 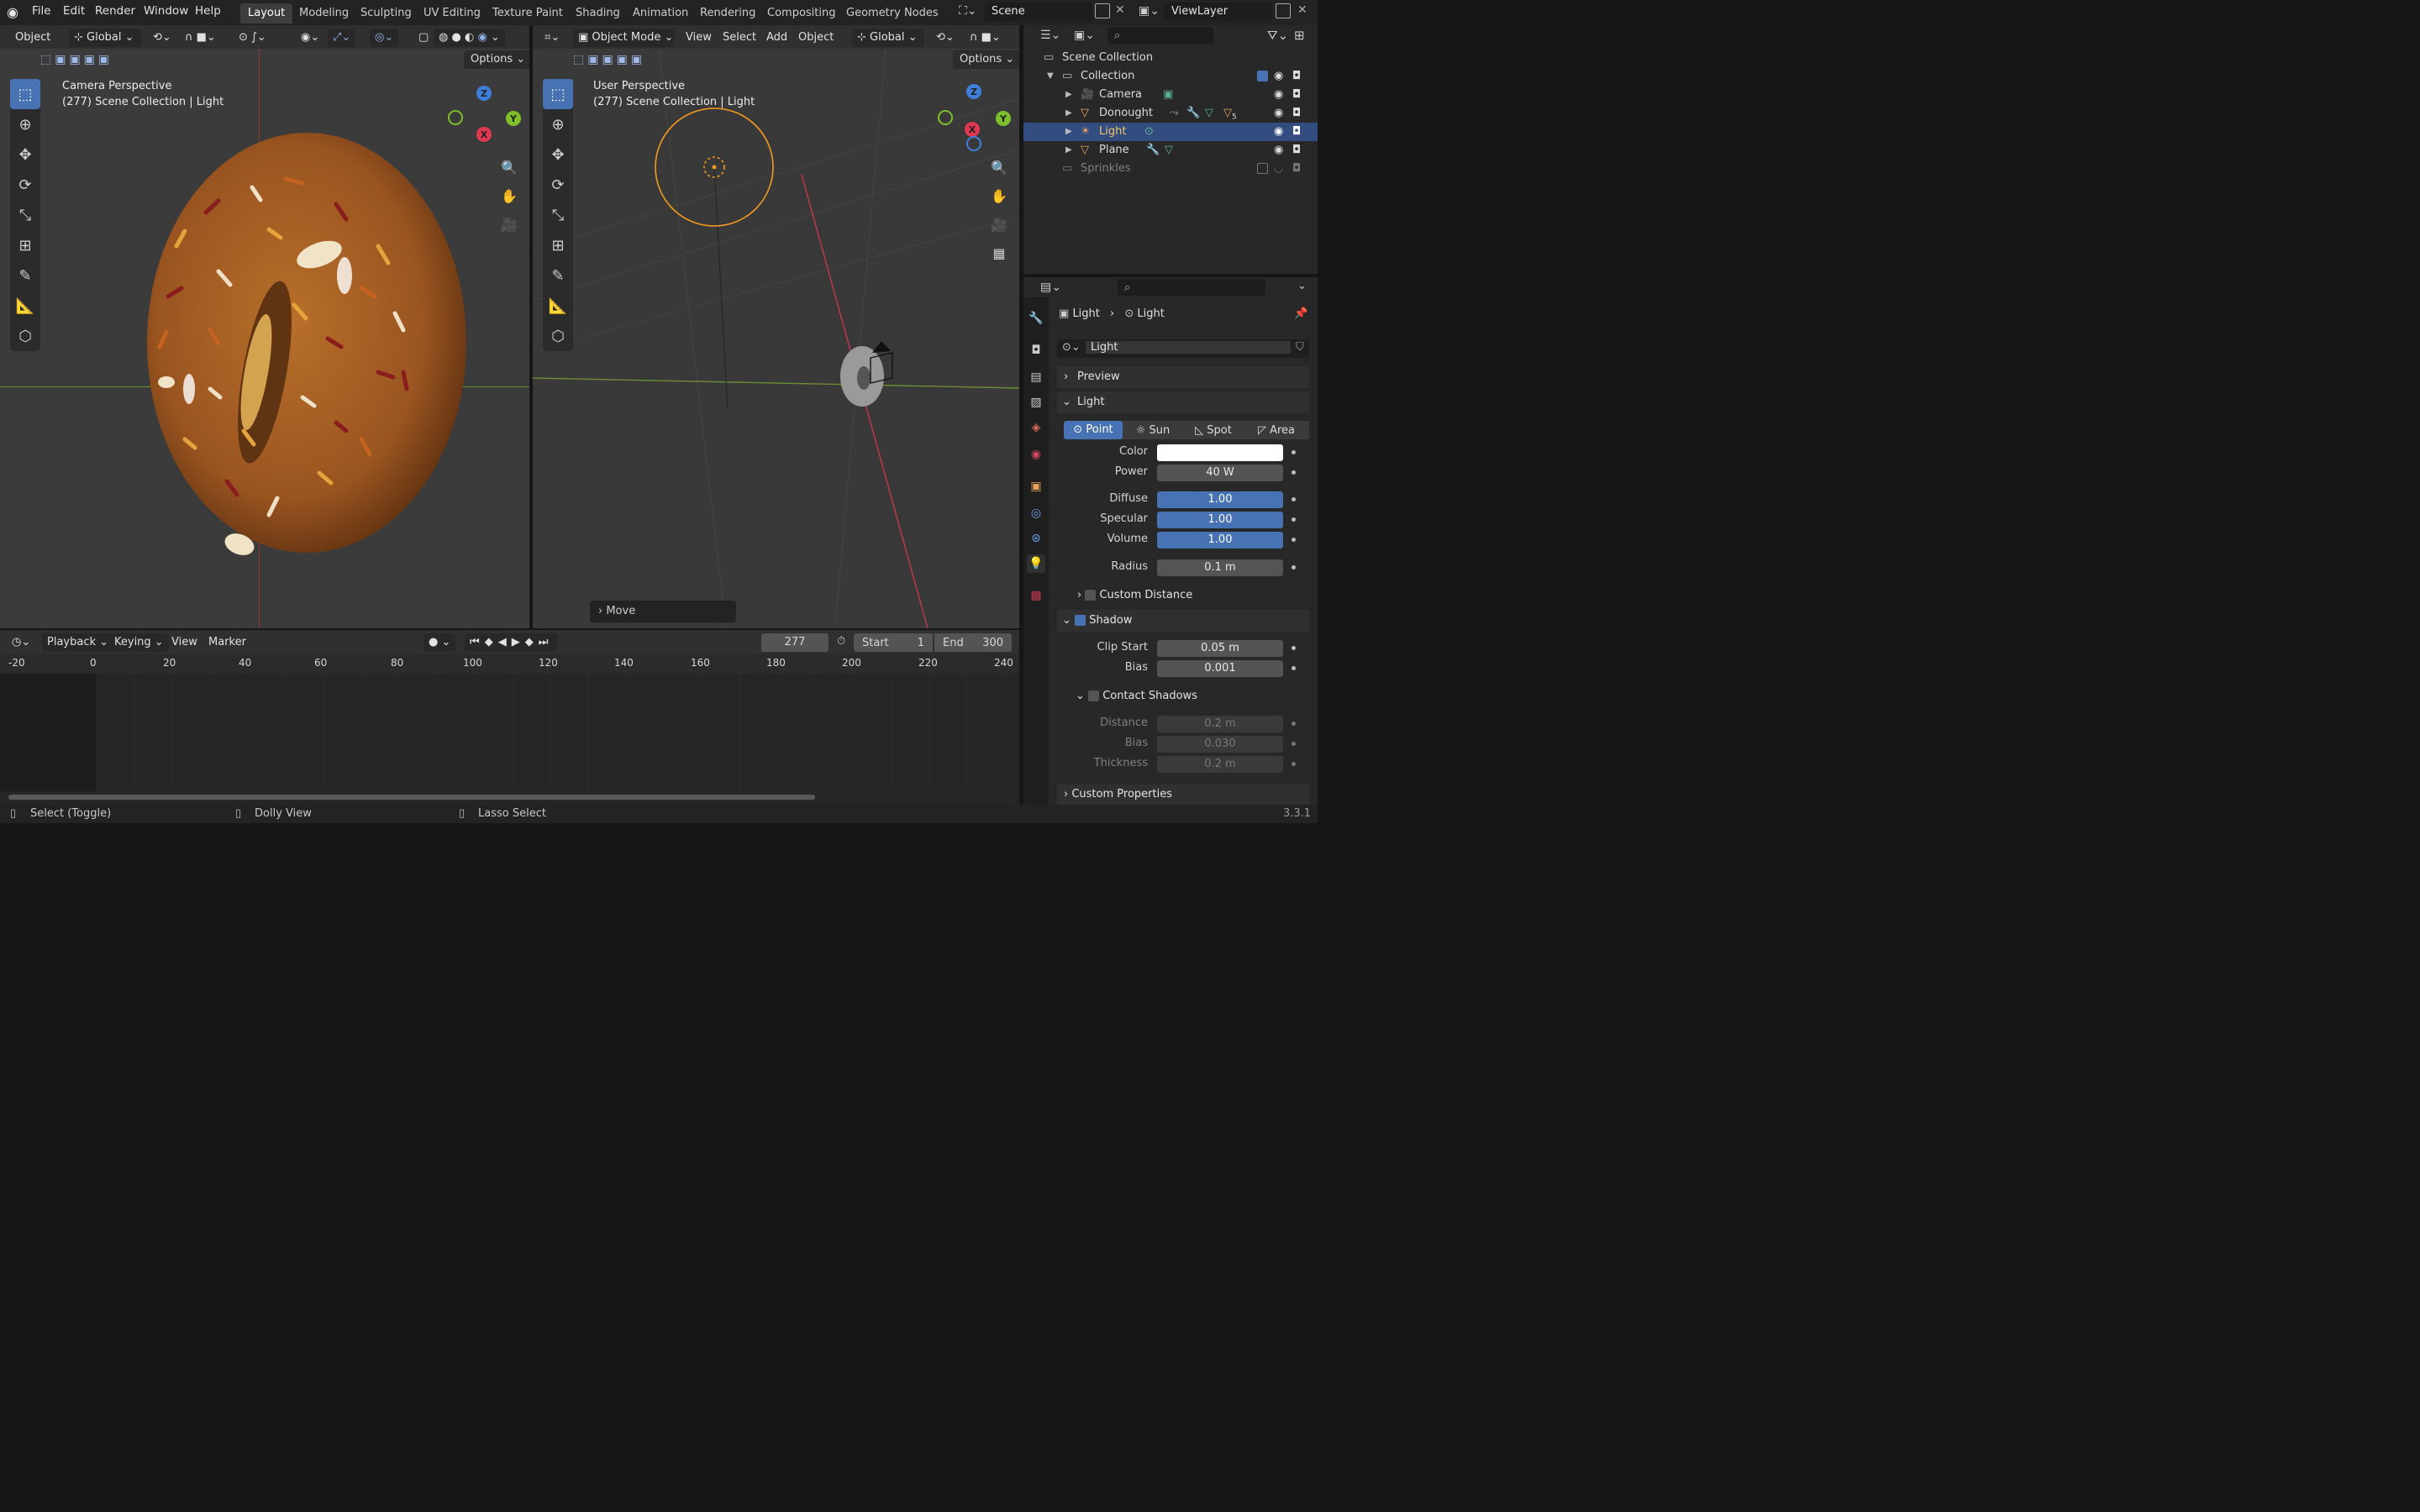 I want to click on timeline-grid, so click(x=558, y=732).